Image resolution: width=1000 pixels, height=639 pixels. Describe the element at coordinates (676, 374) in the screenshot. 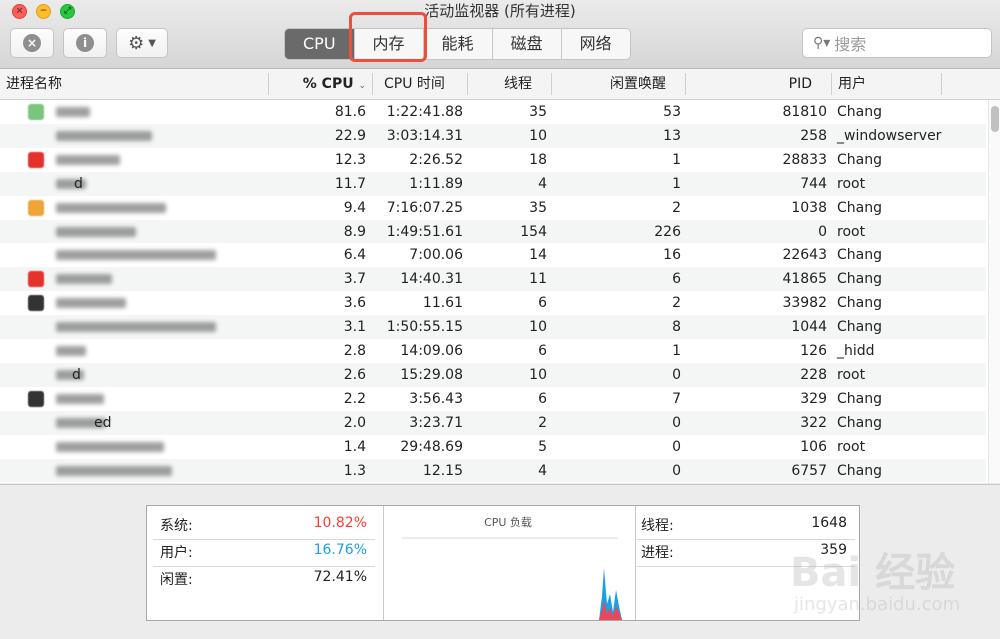

I see `idle-wakeups: 0` at that location.